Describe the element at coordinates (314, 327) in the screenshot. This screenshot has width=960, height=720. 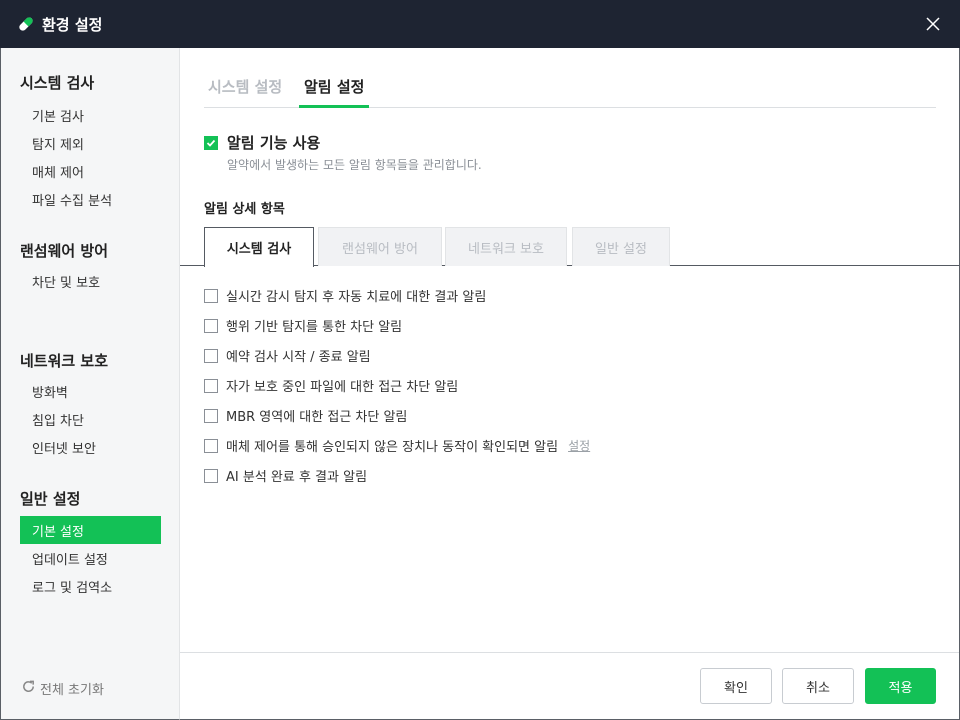
I see `option-label: 행위 기반 탐지를 통한 차단 알림` at that location.